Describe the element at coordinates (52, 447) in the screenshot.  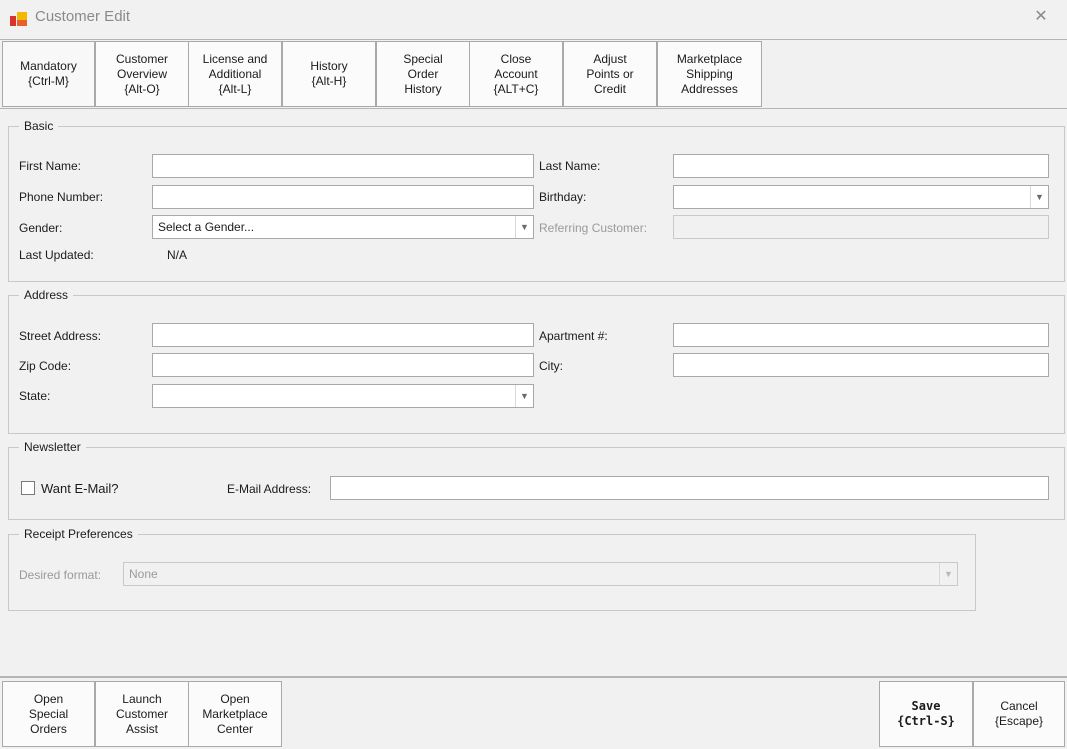
I see `newsletter-legend: Newsletter` at that location.